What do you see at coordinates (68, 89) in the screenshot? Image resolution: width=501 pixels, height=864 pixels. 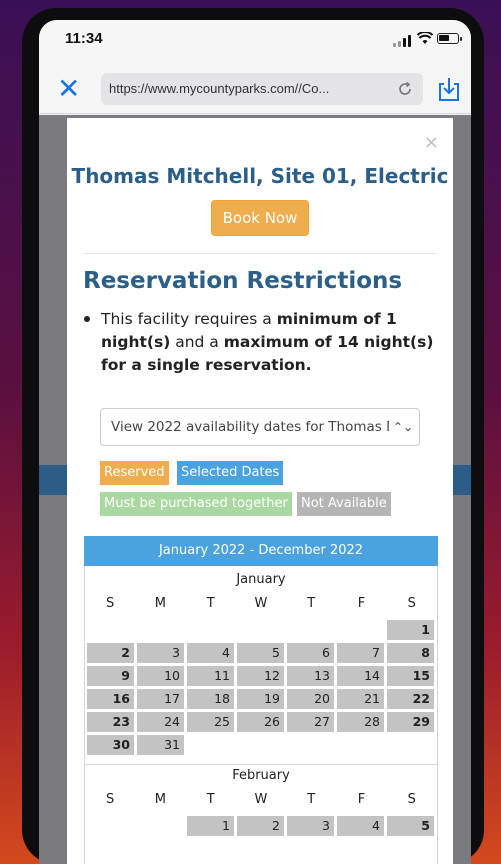 I see `close-icon: ✕` at bounding box center [68, 89].